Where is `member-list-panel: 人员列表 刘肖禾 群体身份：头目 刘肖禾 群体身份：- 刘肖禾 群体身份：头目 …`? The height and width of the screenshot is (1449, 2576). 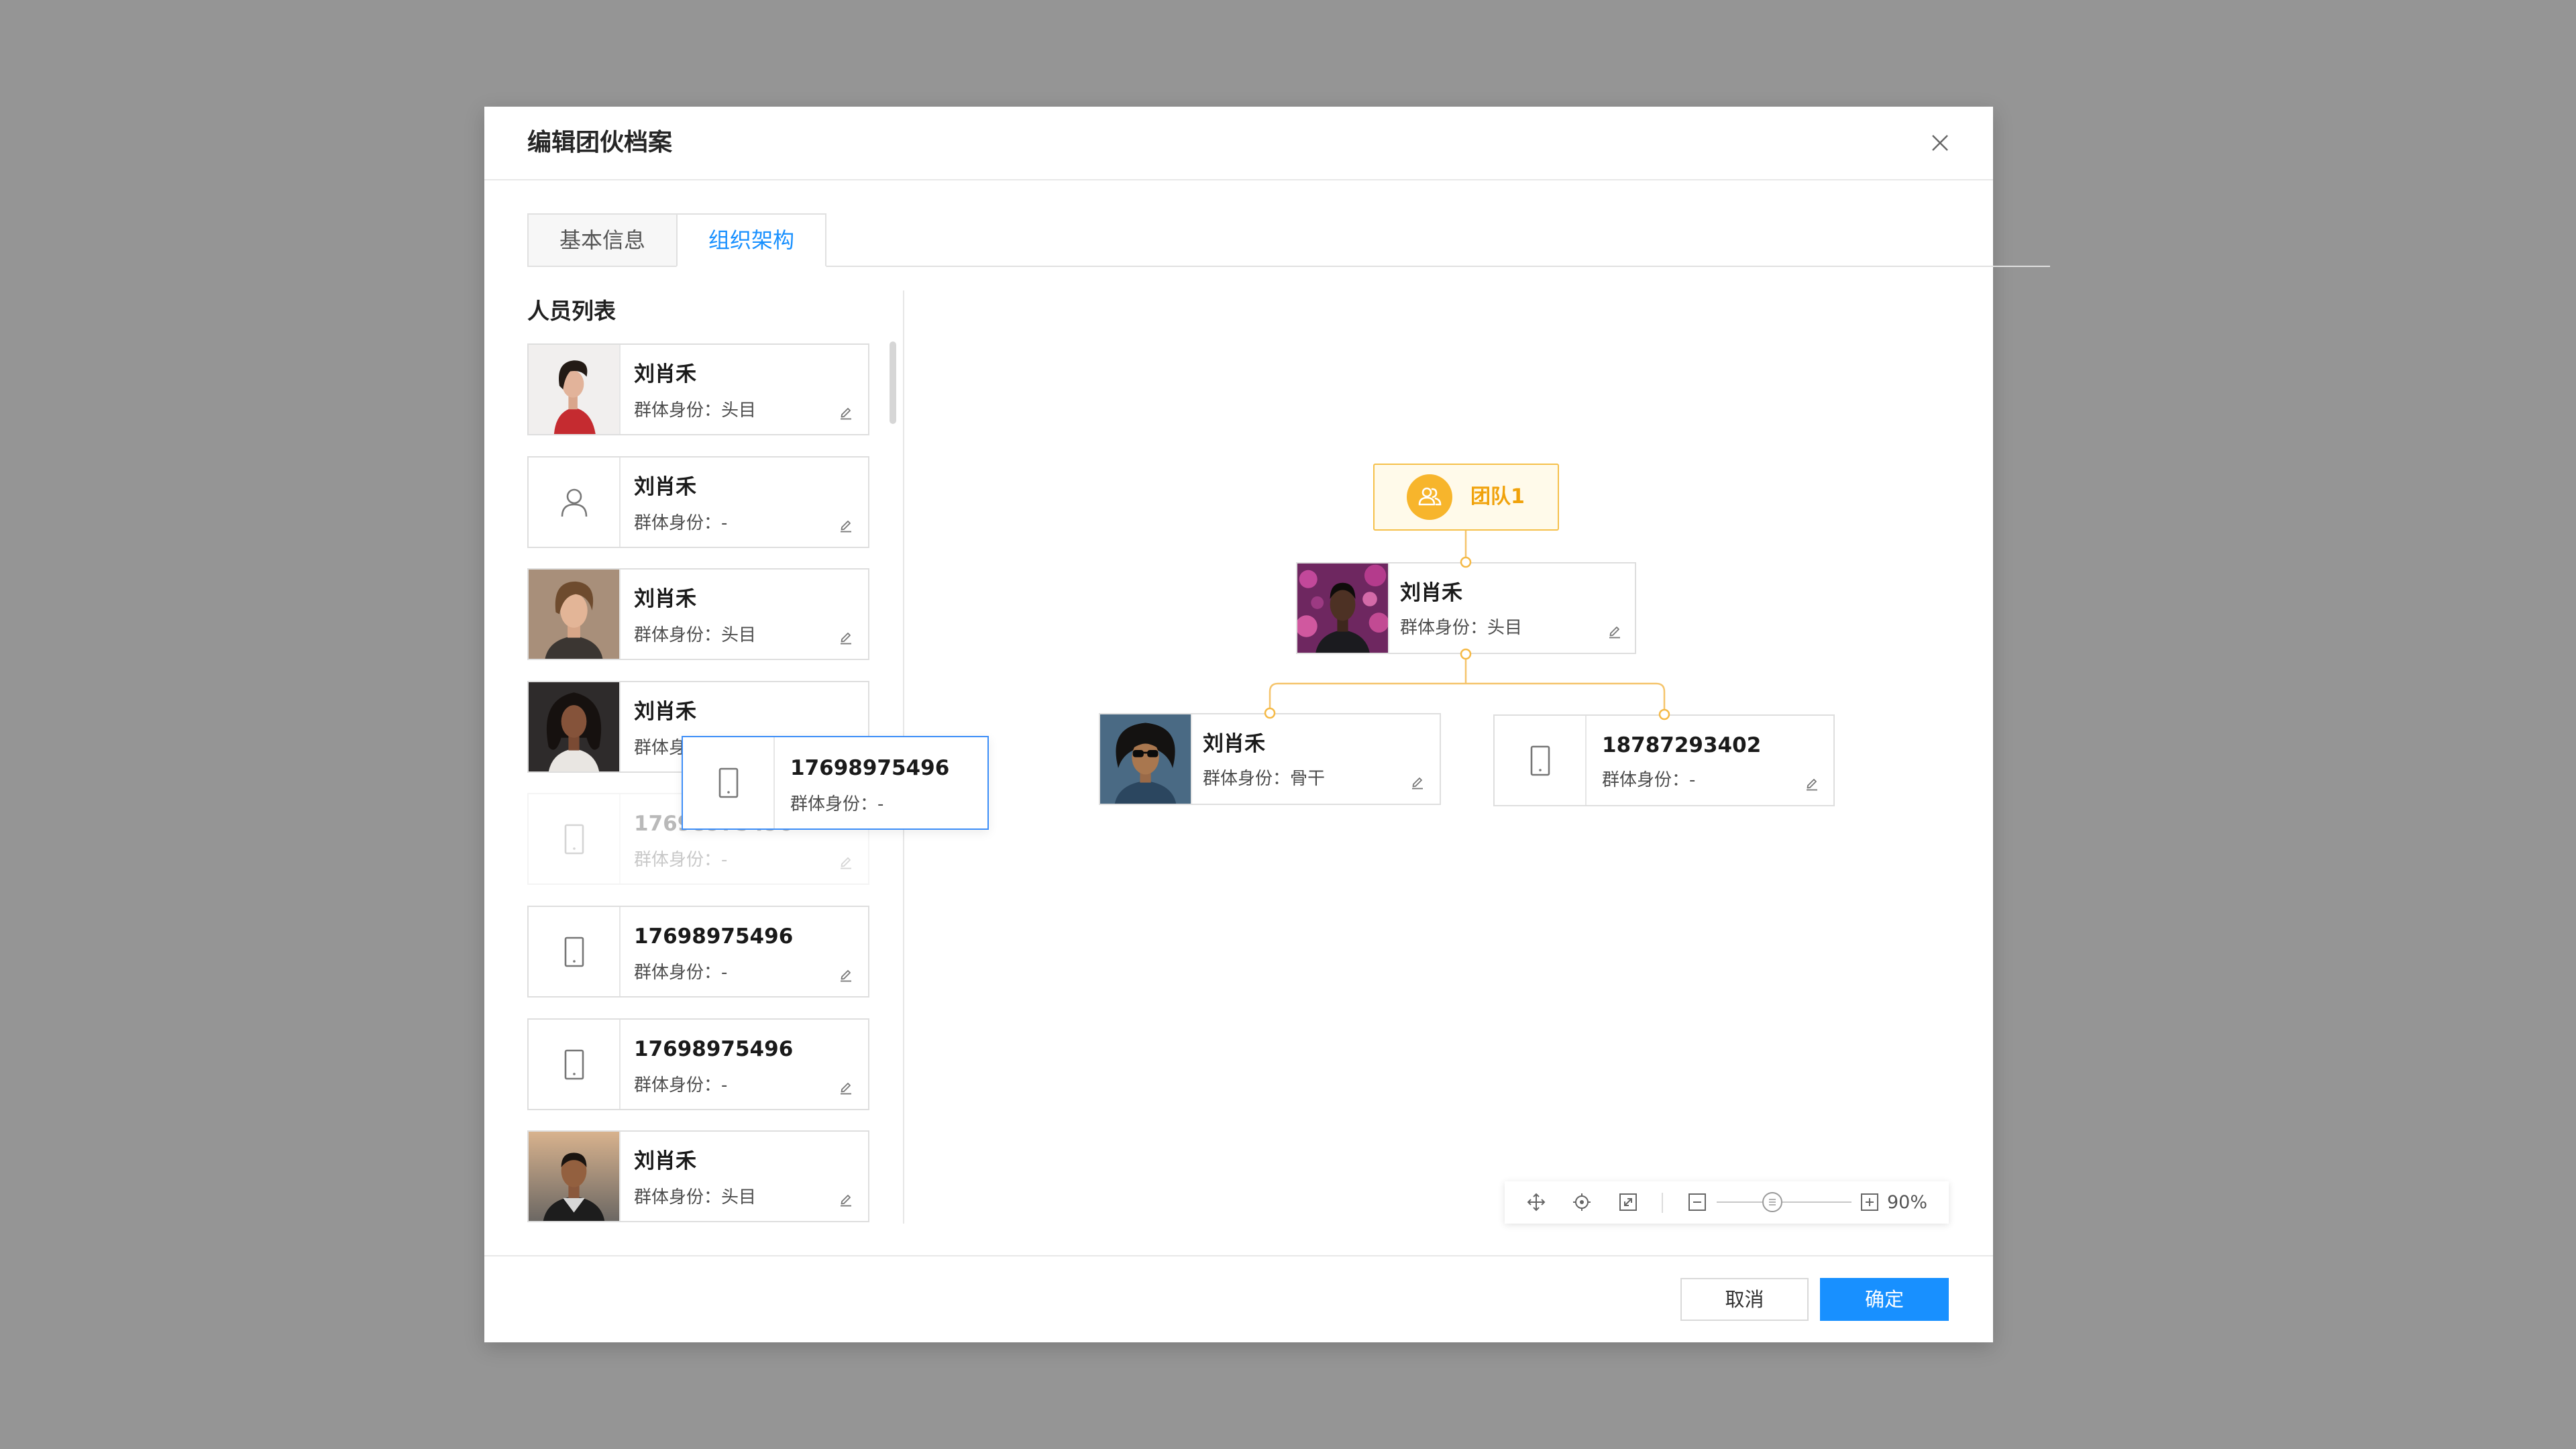 member-list-panel: 人员列表 刘肖禾 群体身份：头目 刘肖禾 群体身份：- 刘肖禾 群体身份：头目 … is located at coordinates (758, 757).